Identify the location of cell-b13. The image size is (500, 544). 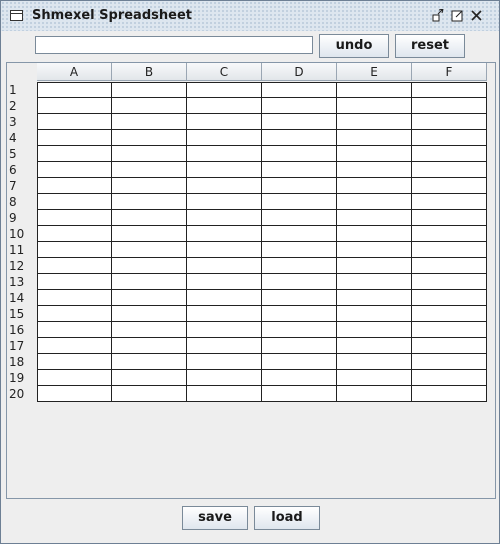
(149, 282).